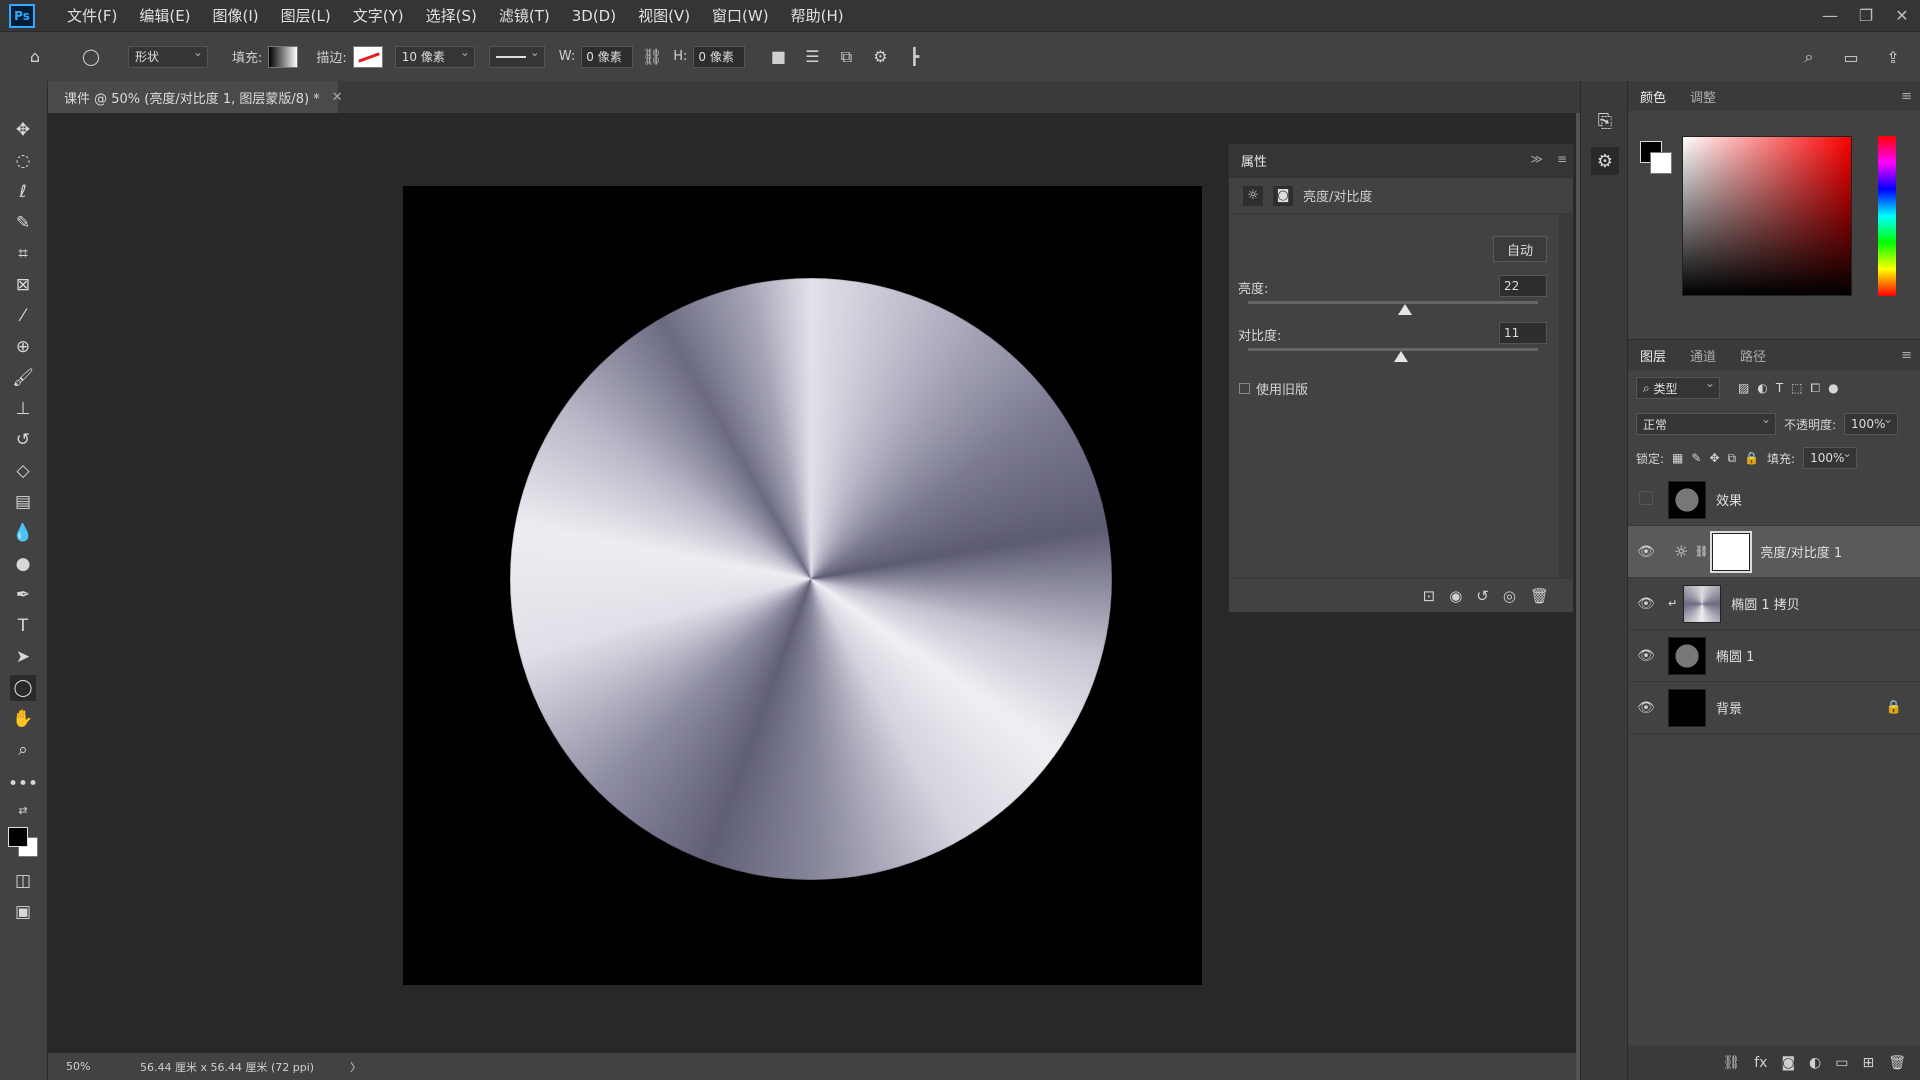 The image size is (1920, 1080). I want to click on layers-panel-menu-icon: ≡, so click(1906, 355).